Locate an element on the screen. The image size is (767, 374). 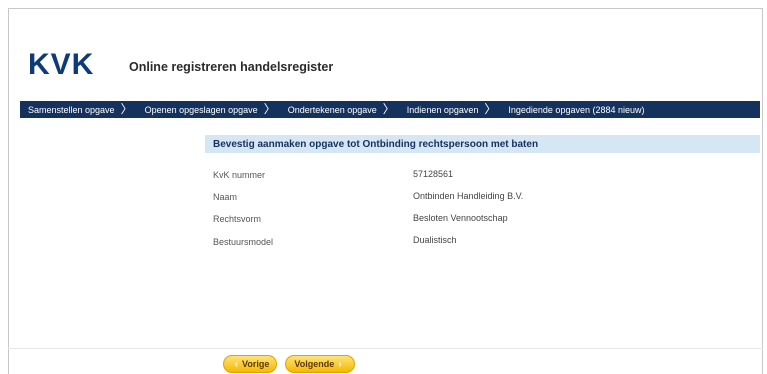
field-label-rechtsvorm: Rechtsvorm is located at coordinates (237, 219).